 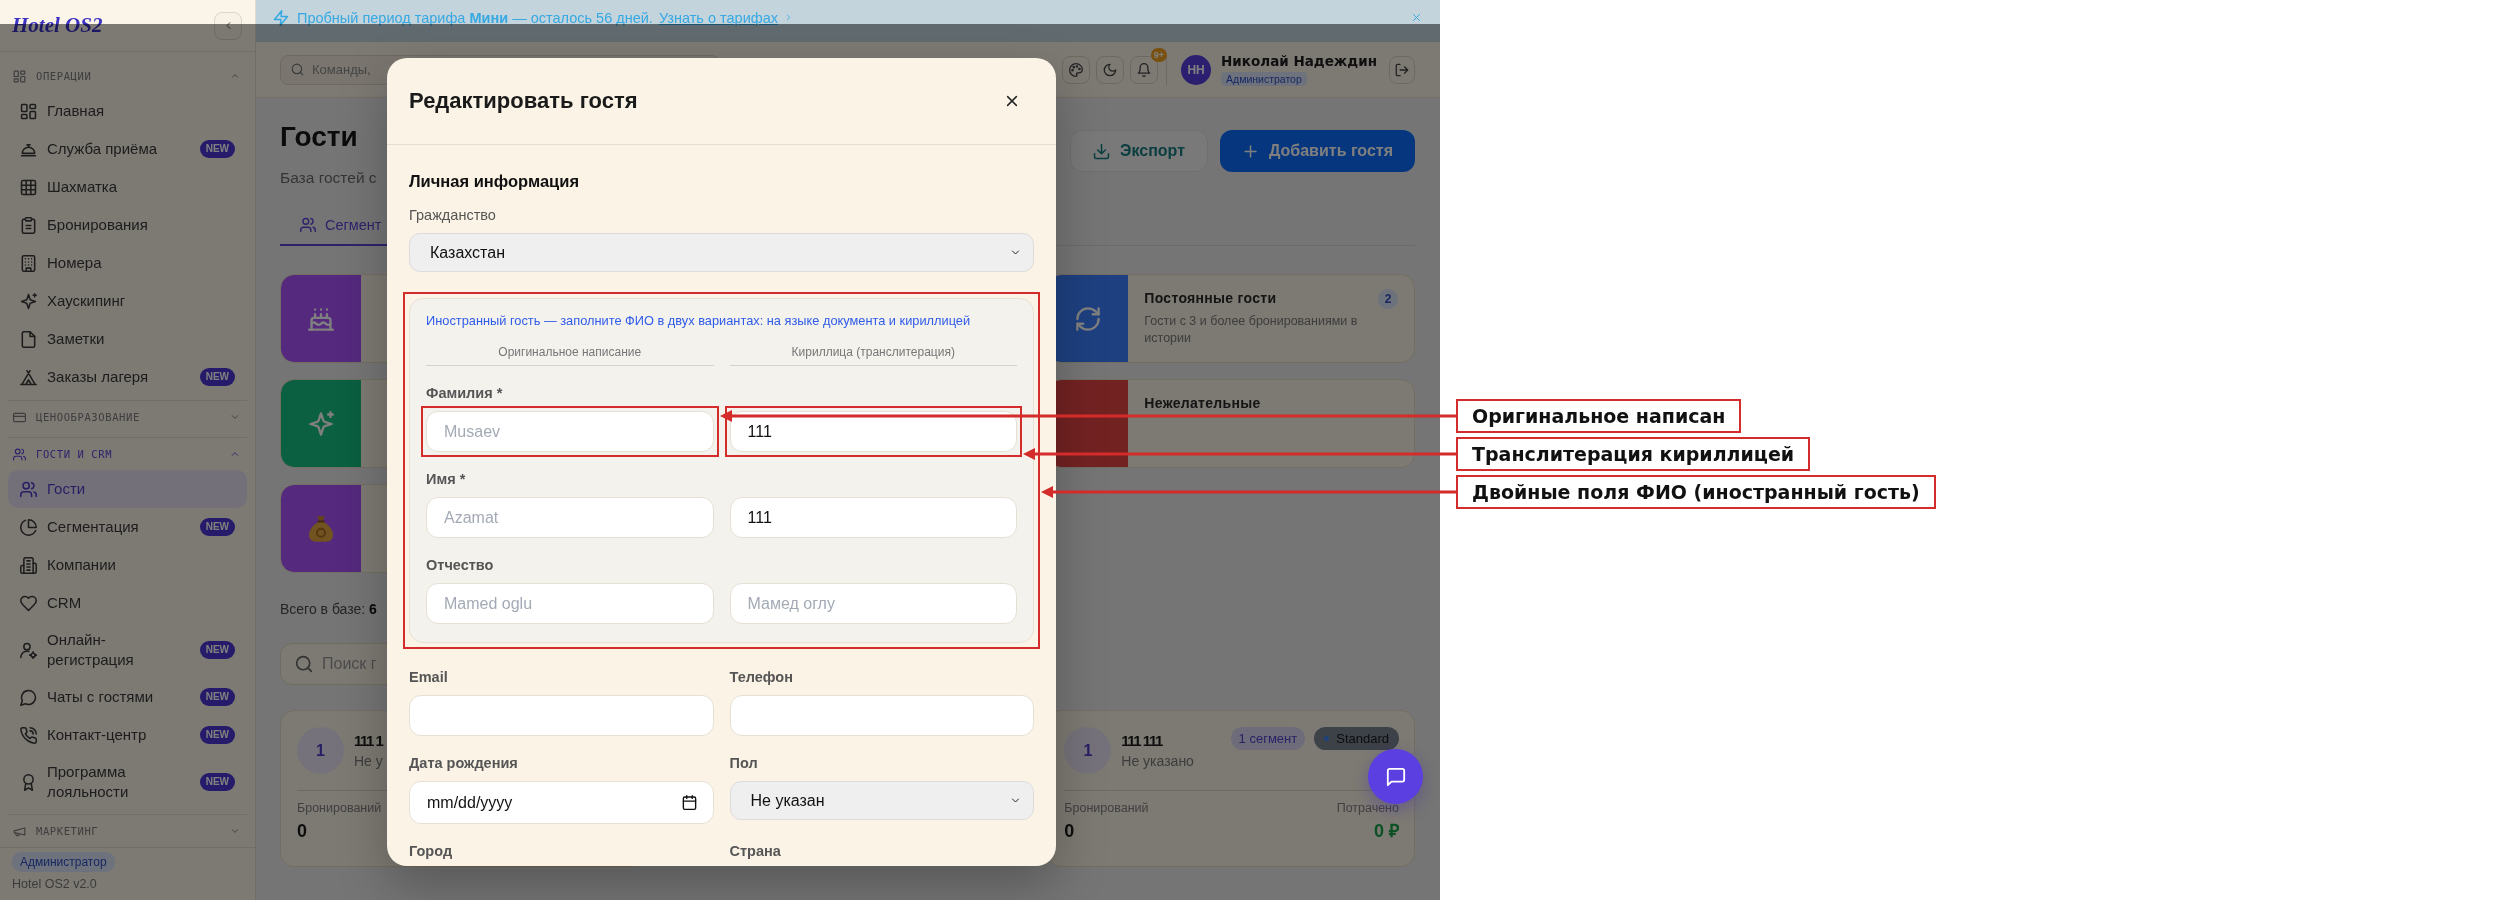 I want to click on field-label: Пол, so click(x=743, y=763).